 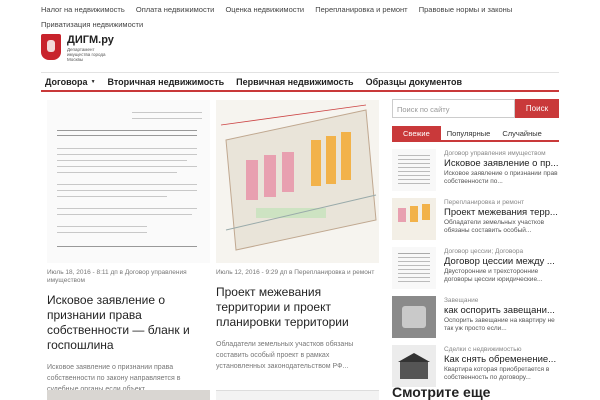 I want to click on top-nav-link: Перепланировка и ремонт, so click(x=361, y=9).